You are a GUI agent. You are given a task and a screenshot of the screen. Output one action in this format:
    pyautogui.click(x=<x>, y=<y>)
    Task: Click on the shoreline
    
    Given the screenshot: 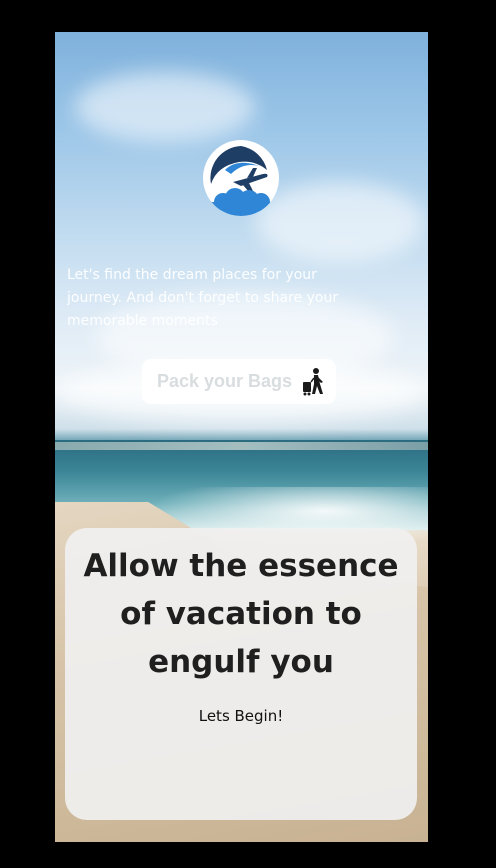 What is the action you would take?
    pyautogui.click(x=241, y=446)
    